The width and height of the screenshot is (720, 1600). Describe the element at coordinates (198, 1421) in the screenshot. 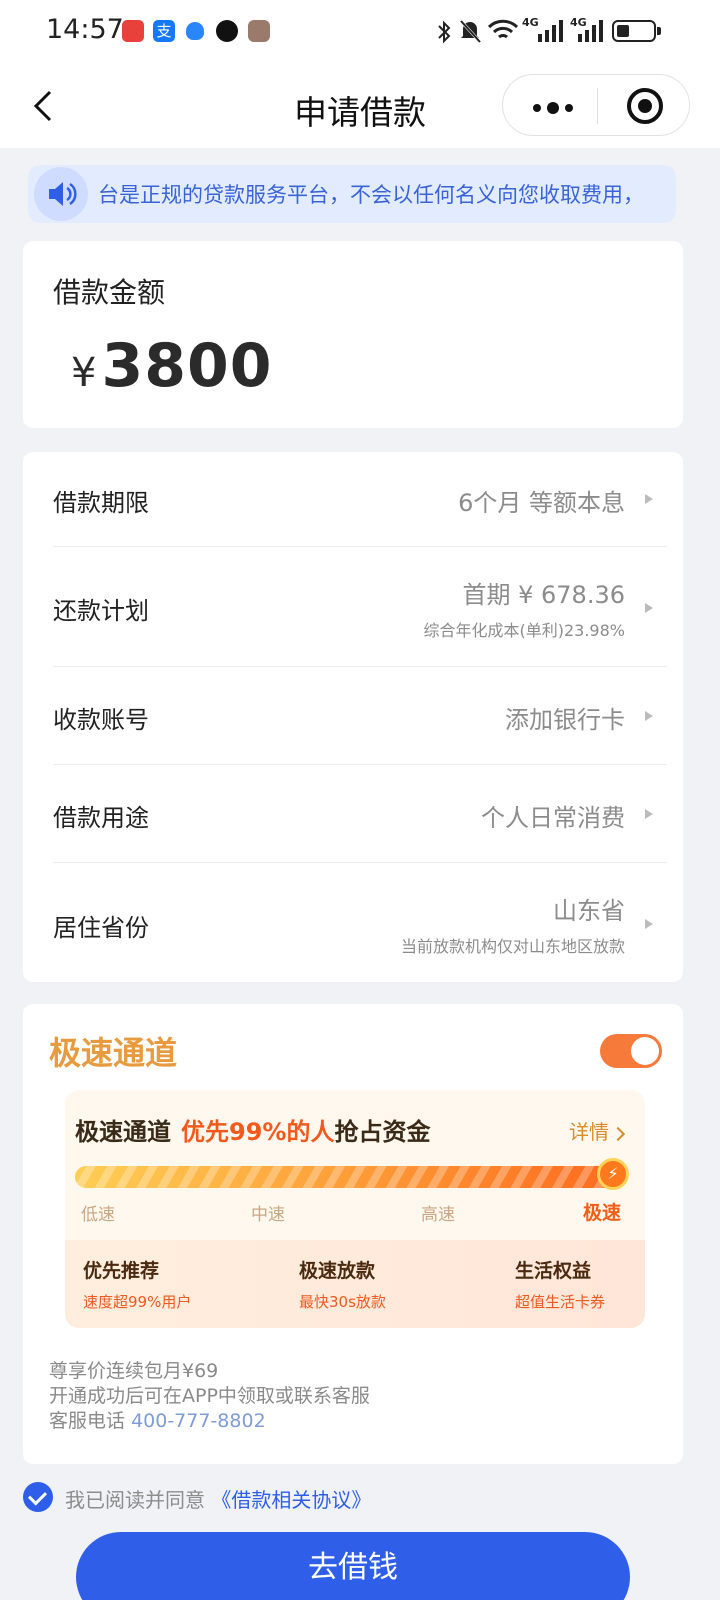

I see `service-phone-link: 400-777-8802` at that location.